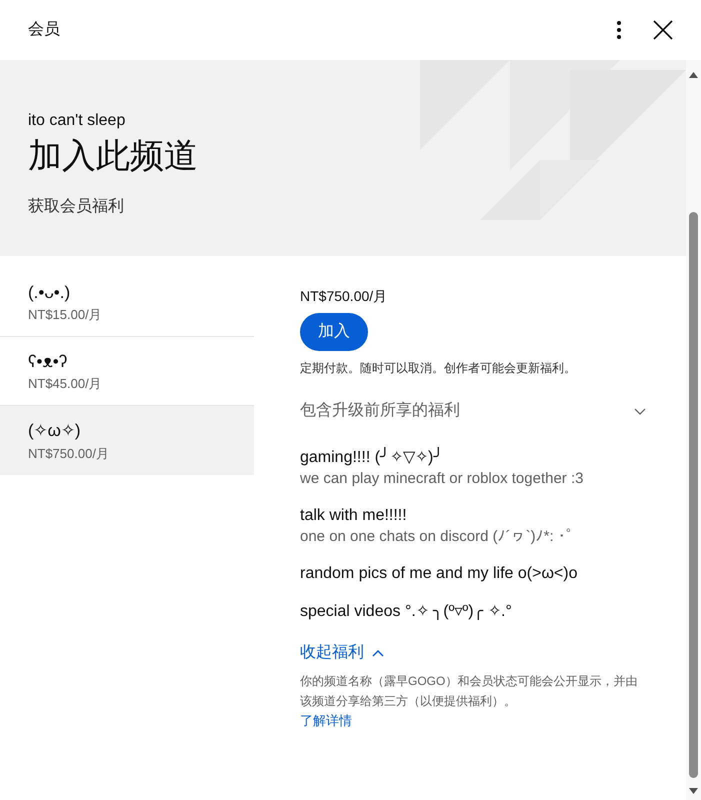 The width and height of the screenshot is (701, 800). I want to click on dialog-title: 会员, so click(44, 30).